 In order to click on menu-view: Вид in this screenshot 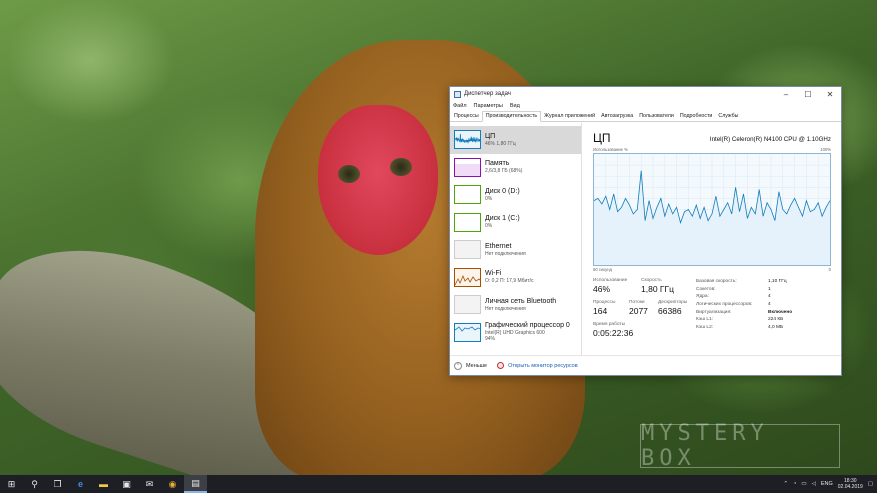, I will do `click(515, 106)`.